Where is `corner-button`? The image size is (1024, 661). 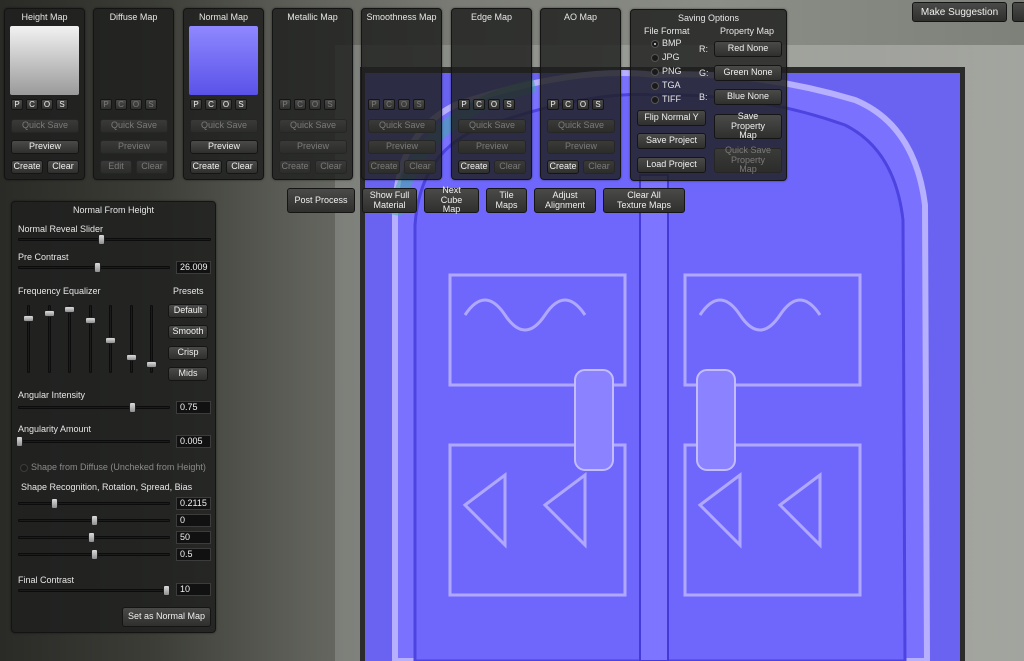
corner-button is located at coordinates (1018, 12).